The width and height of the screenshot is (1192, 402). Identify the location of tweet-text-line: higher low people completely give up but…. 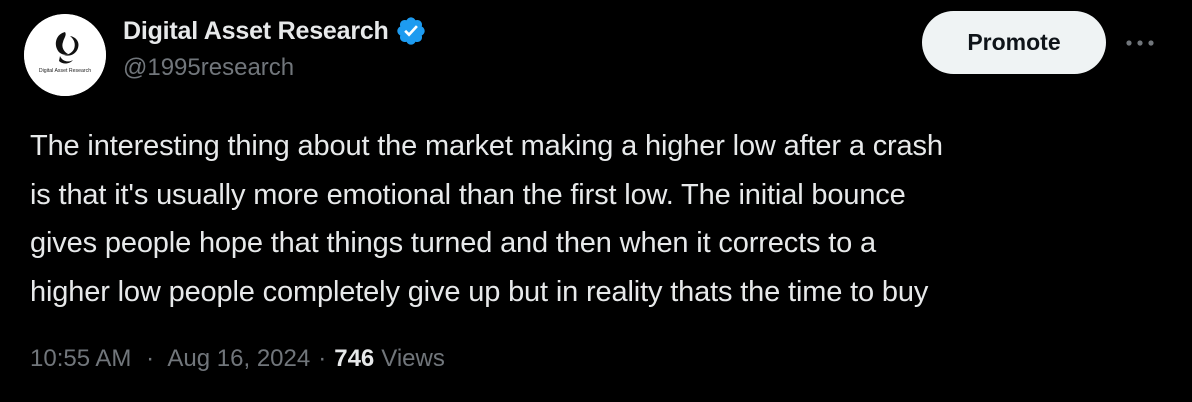
(479, 291).